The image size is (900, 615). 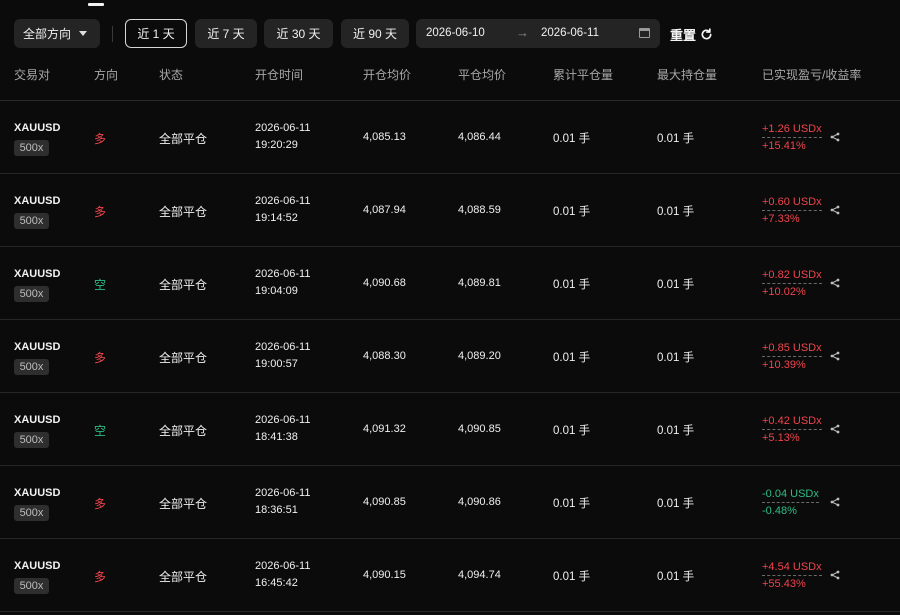 I want to click on open-price: 4,088.30, so click(x=384, y=356).